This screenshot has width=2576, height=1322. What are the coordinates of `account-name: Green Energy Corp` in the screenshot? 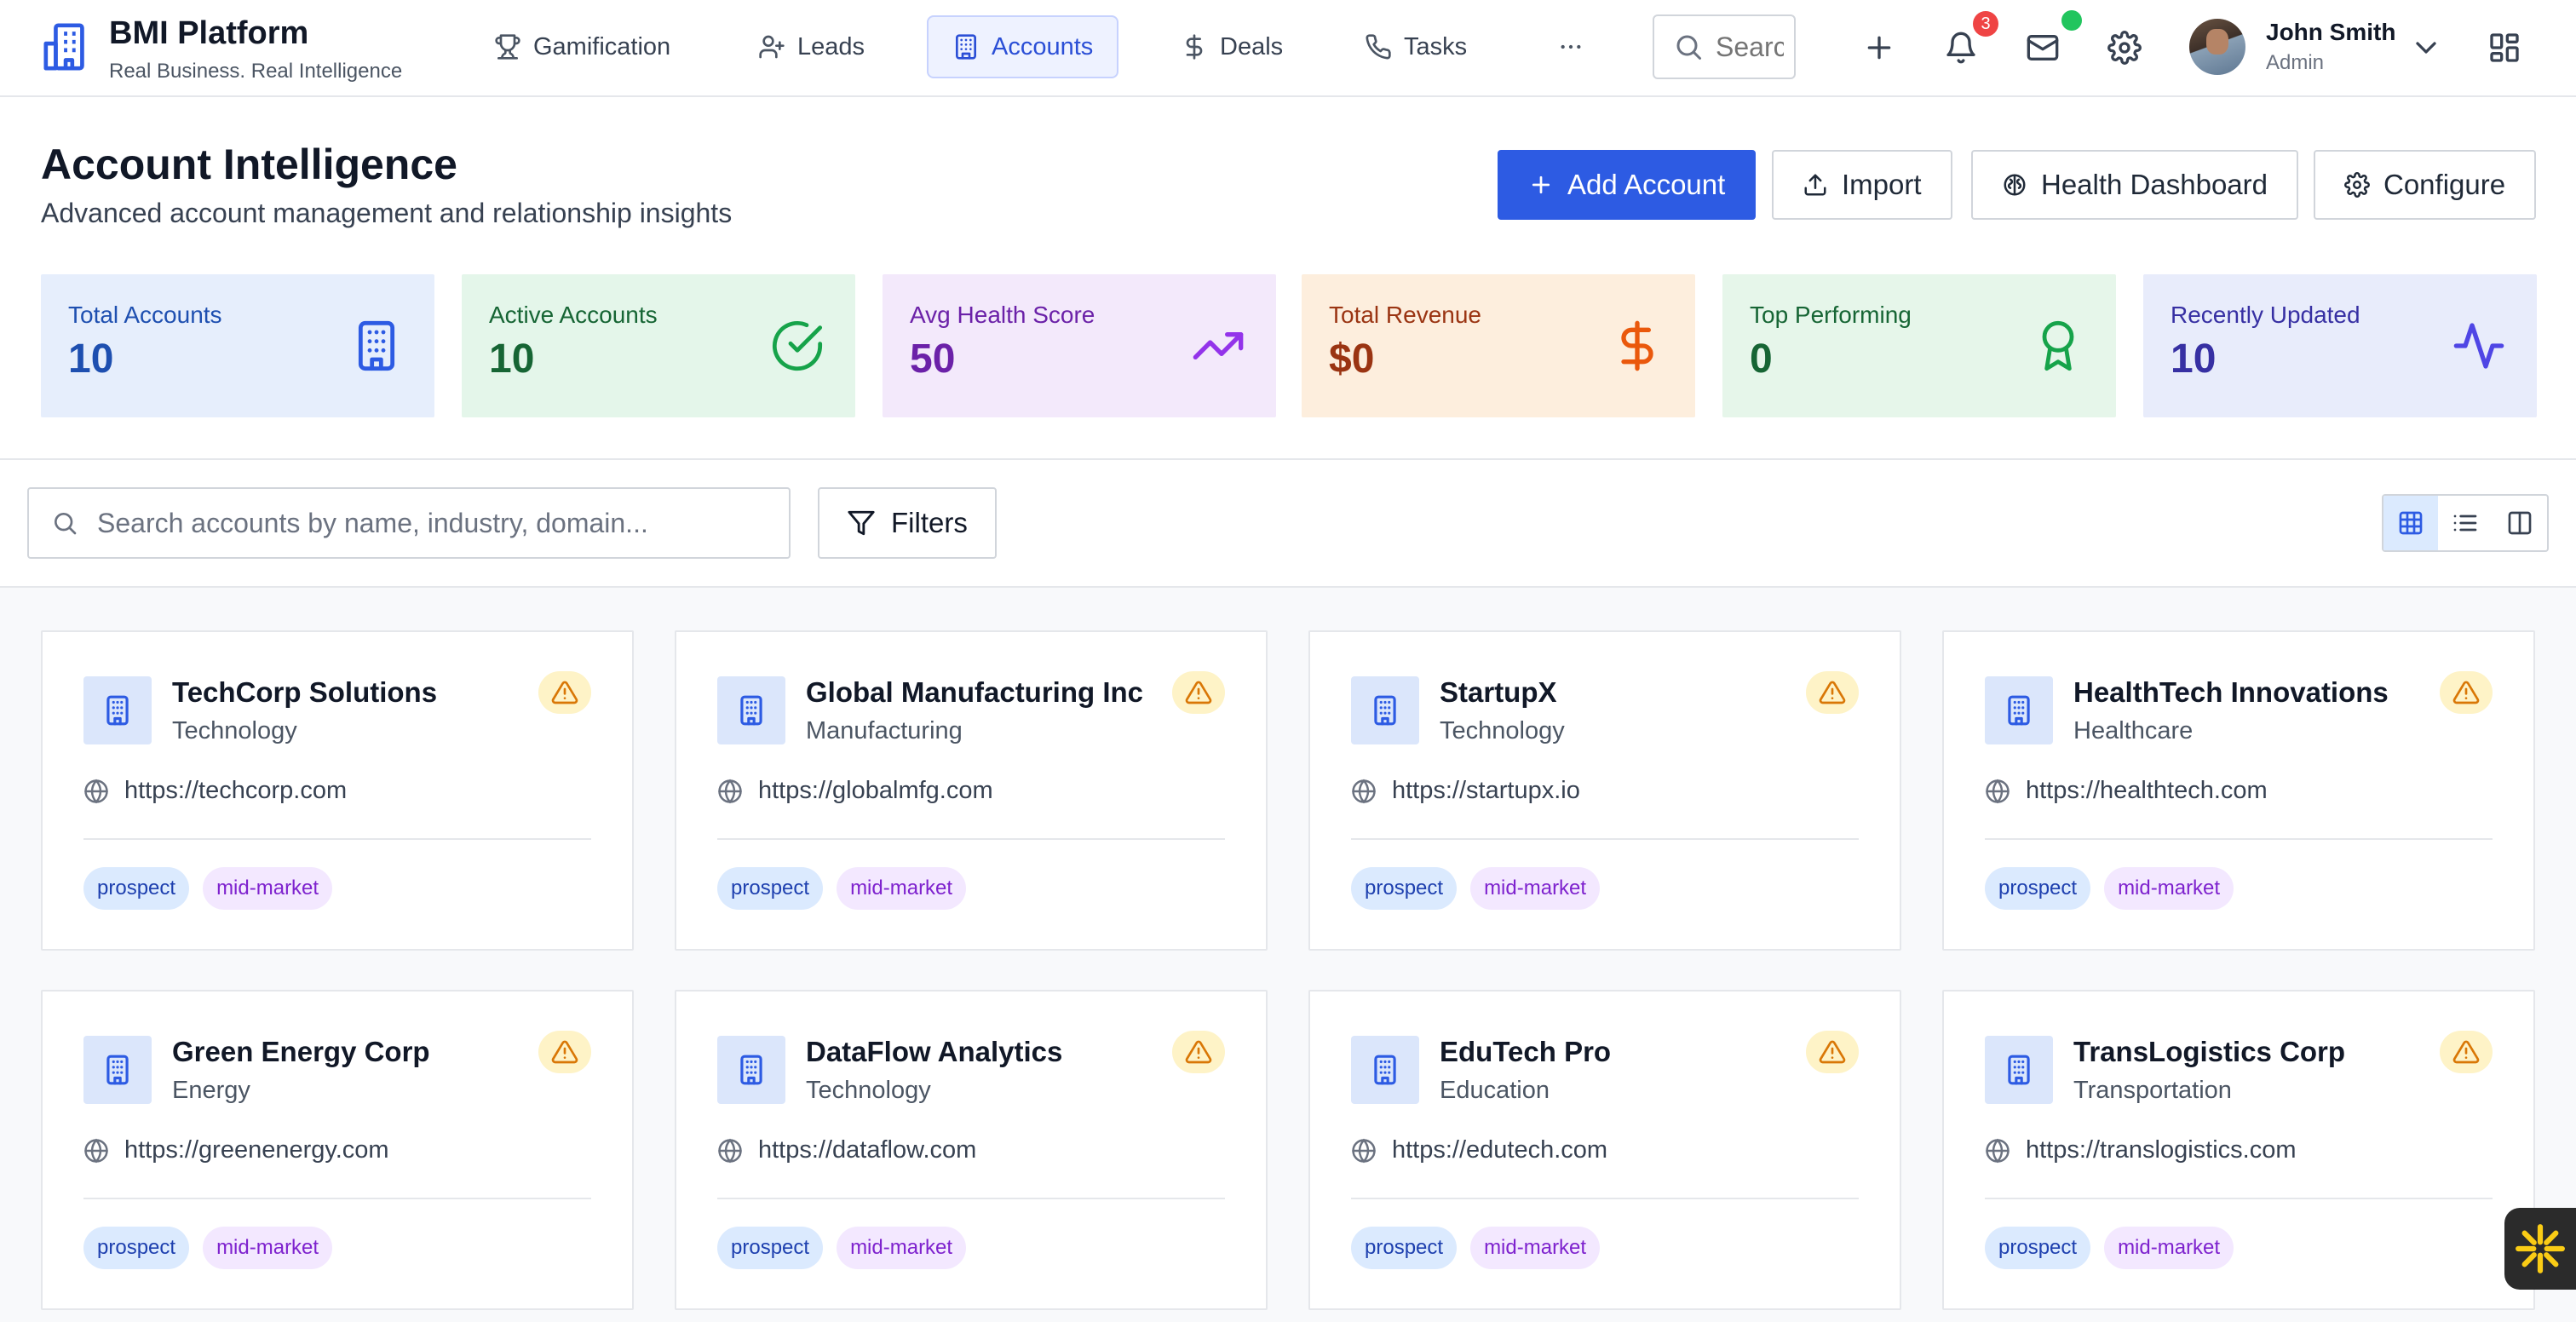 It's located at (301, 1052).